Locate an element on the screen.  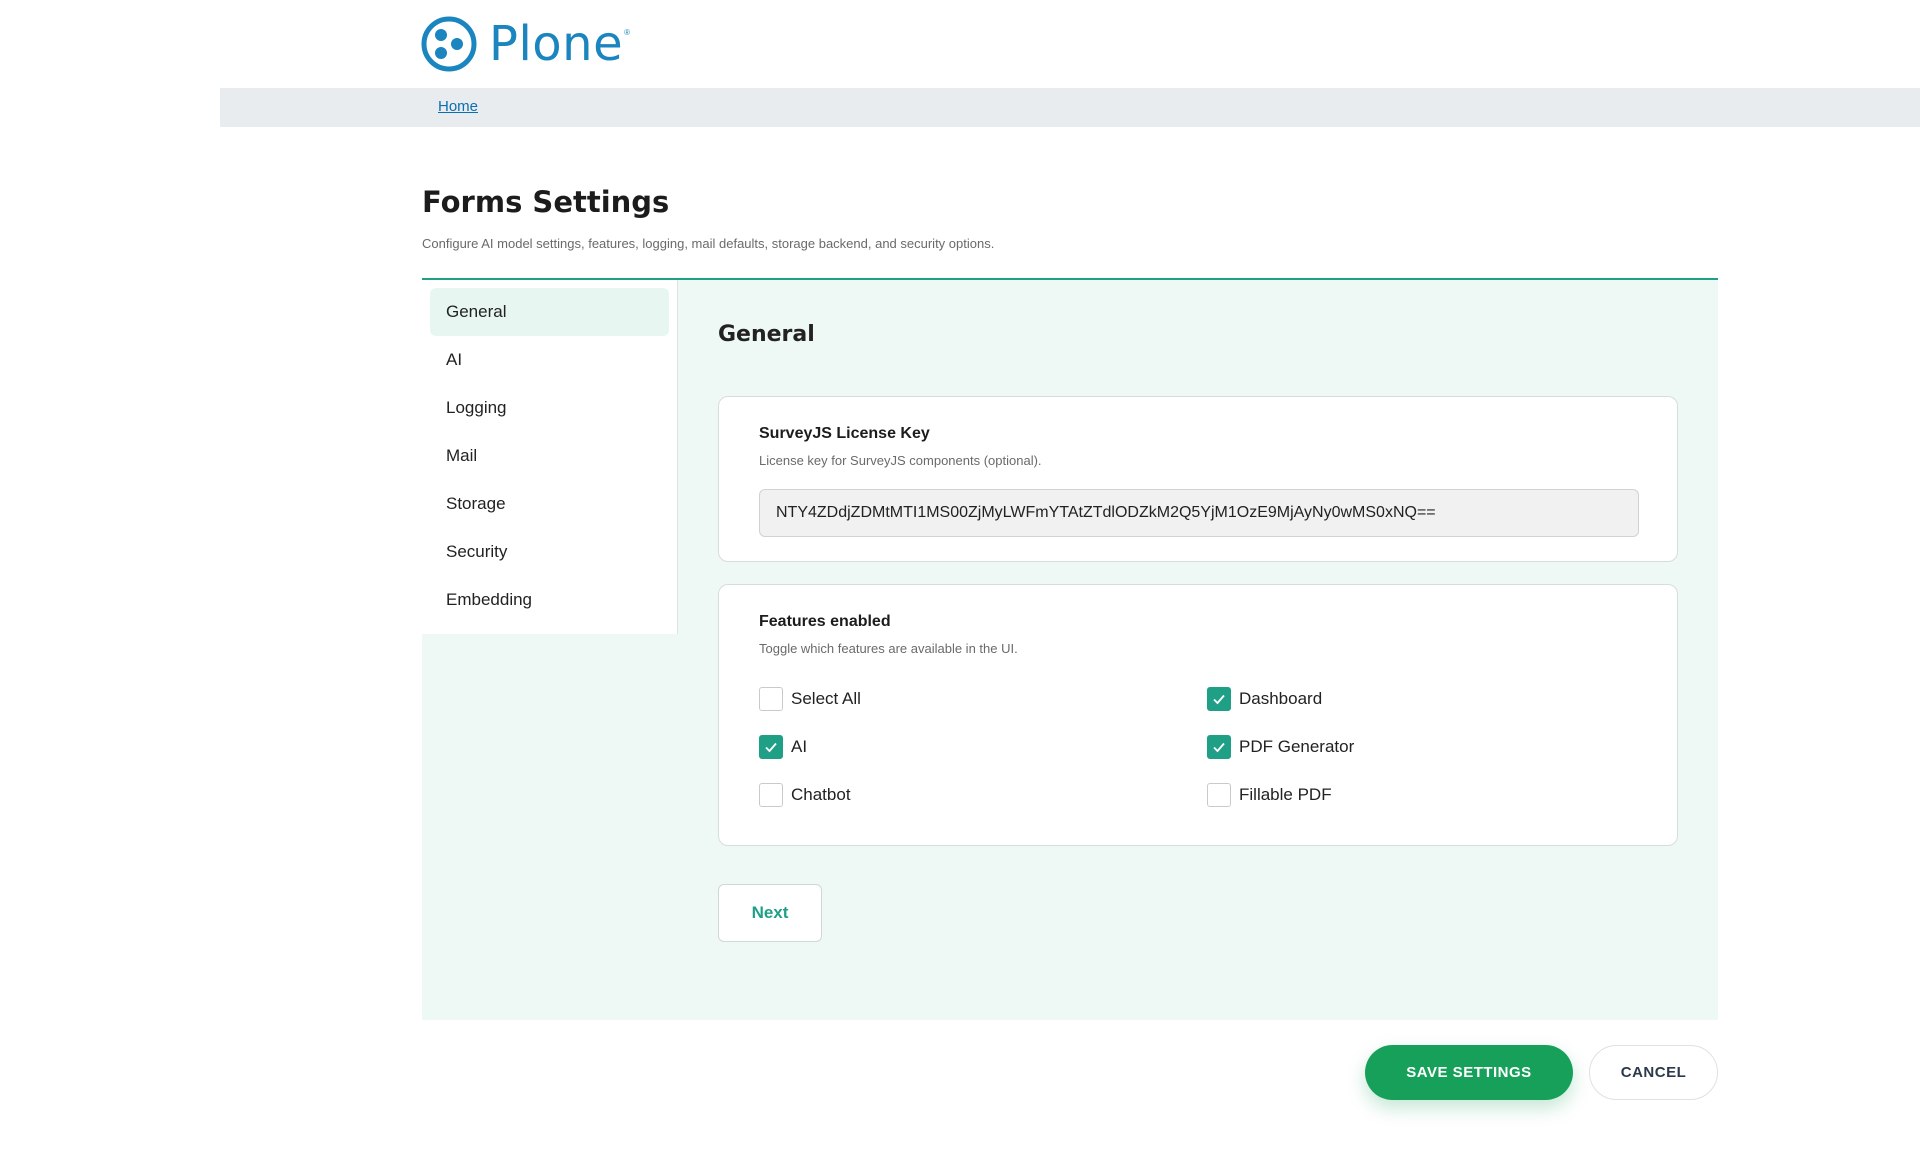
plone-logo: Plone ® is located at coordinates (525, 44).